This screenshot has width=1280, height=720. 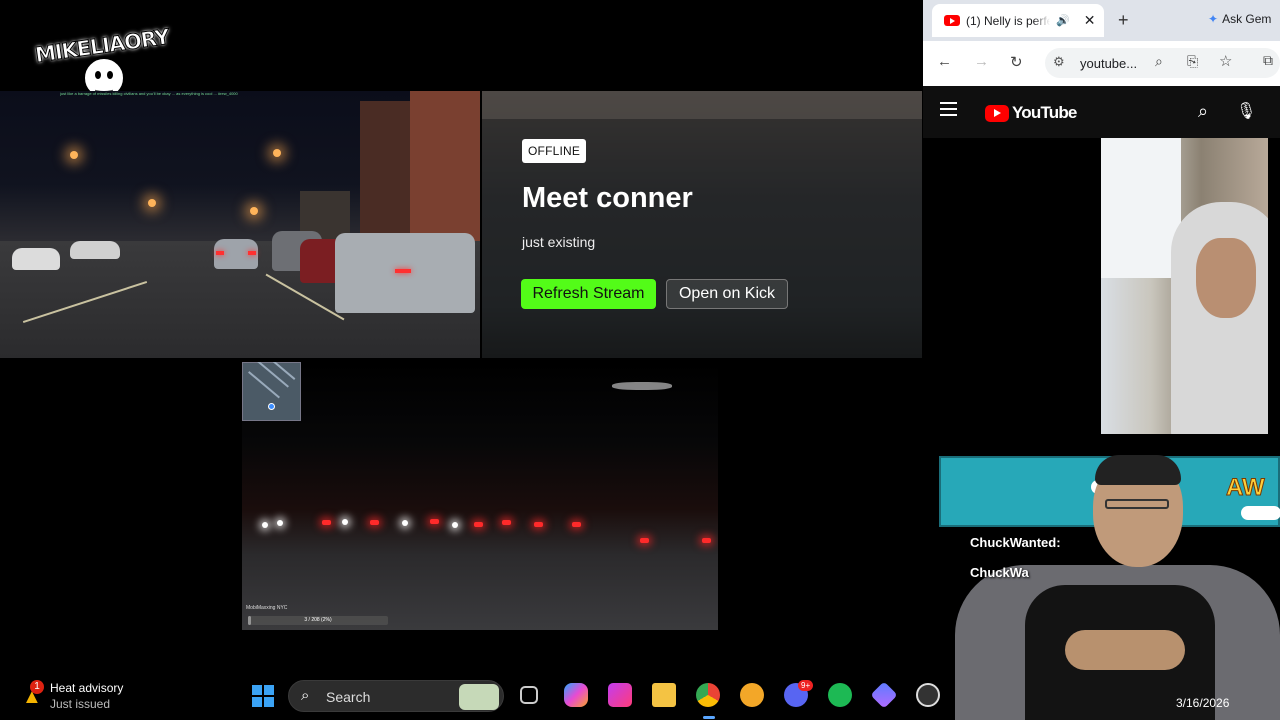 What do you see at coordinates (727, 294) in the screenshot?
I see `open-on-kick-button: Open on Kick` at bounding box center [727, 294].